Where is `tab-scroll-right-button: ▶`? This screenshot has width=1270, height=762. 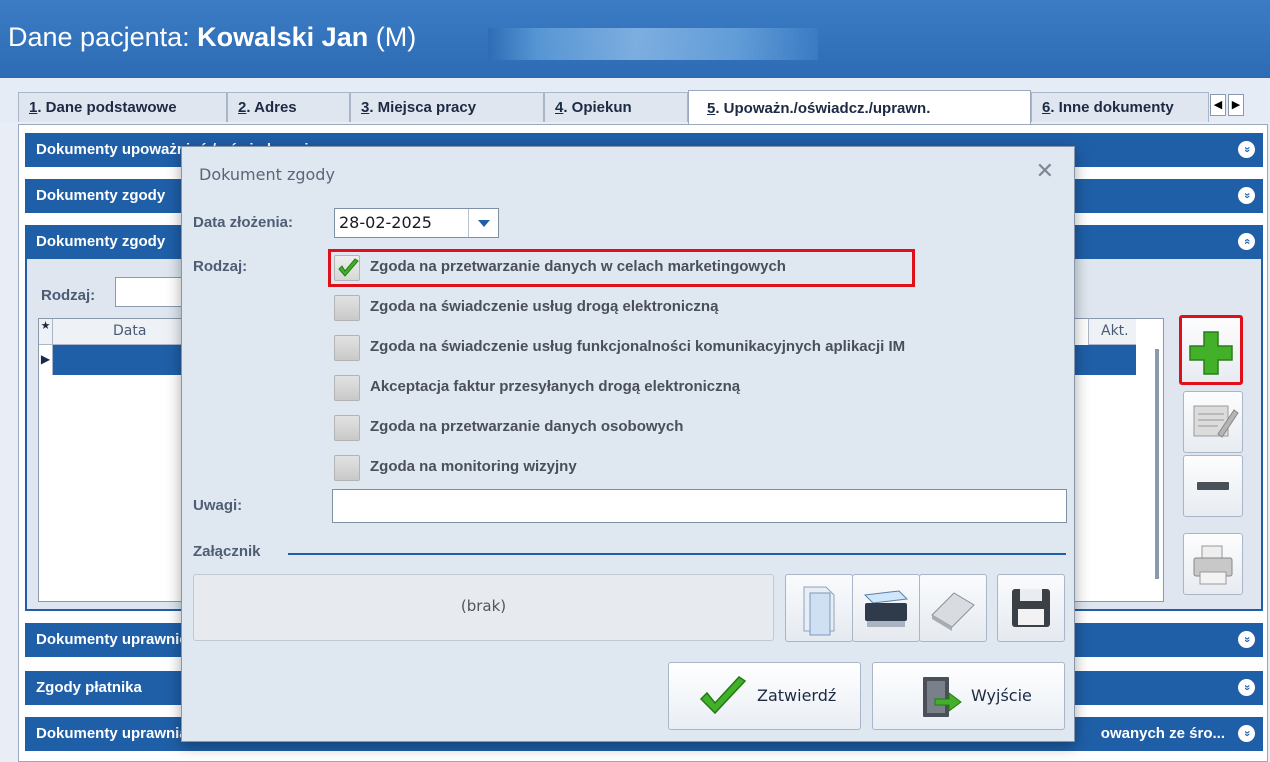
tab-scroll-right-button: ▶ is located at coordinates (1236, 105).